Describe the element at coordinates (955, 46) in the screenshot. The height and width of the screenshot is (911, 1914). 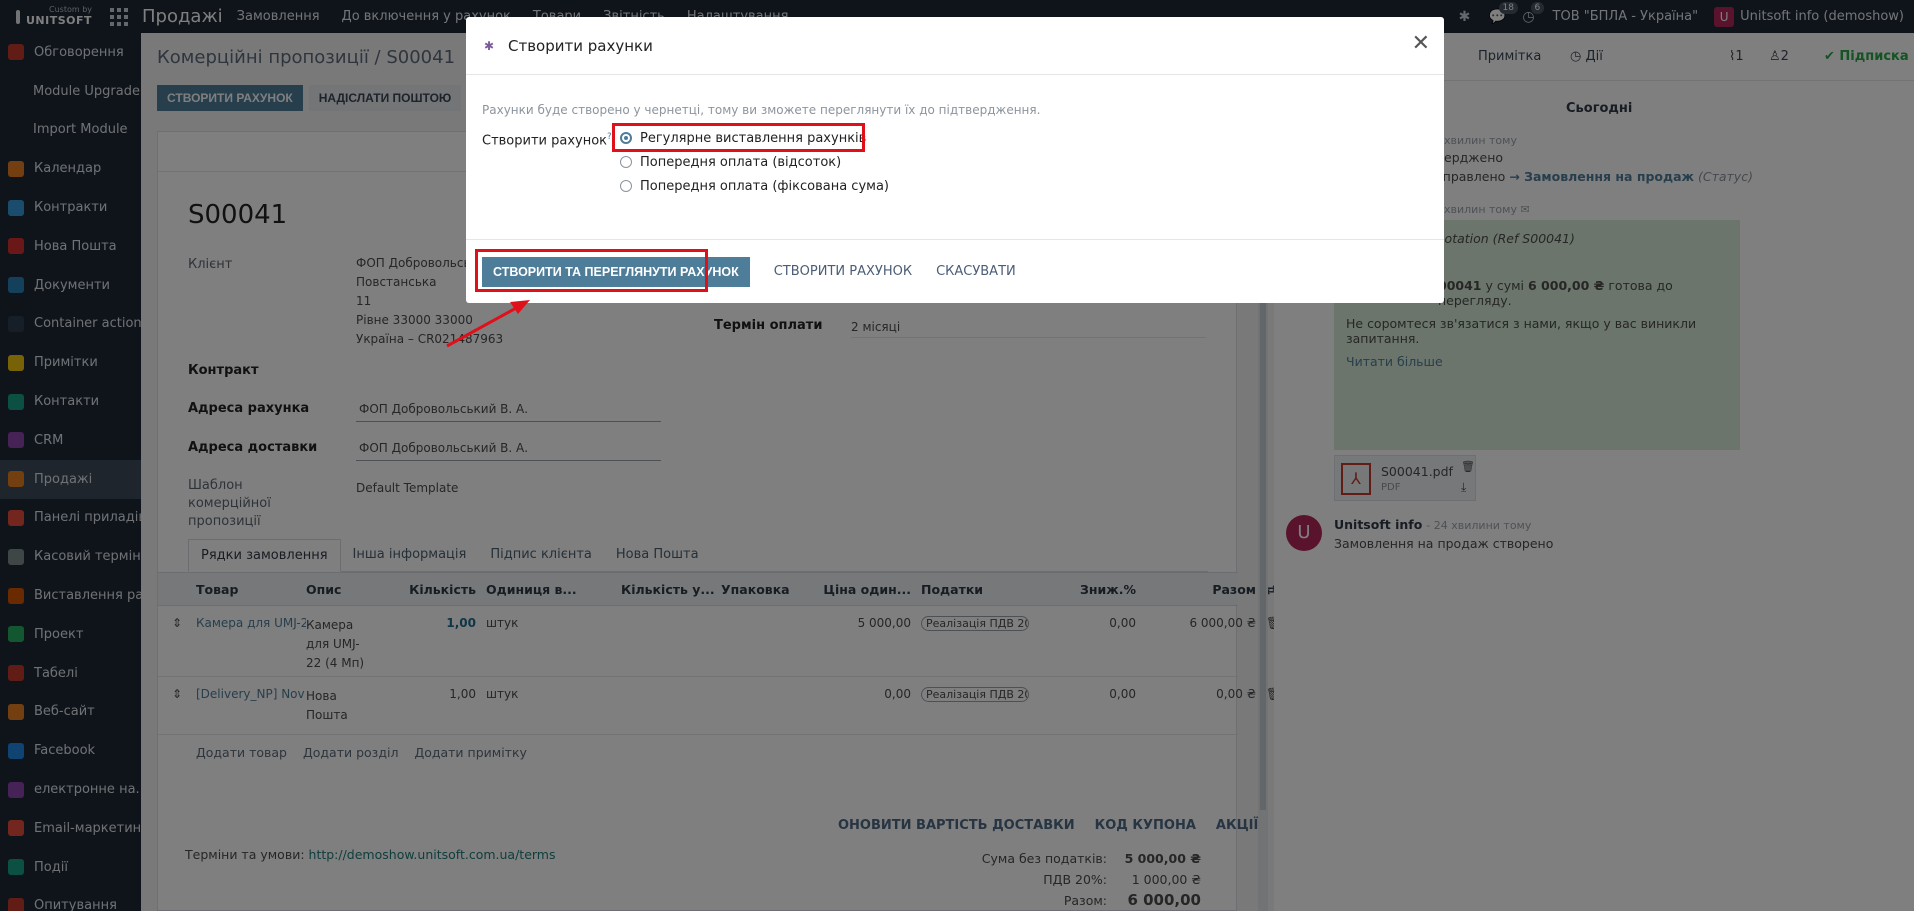
I see `dialog-header: ✱ Створити рахунки` at that location.